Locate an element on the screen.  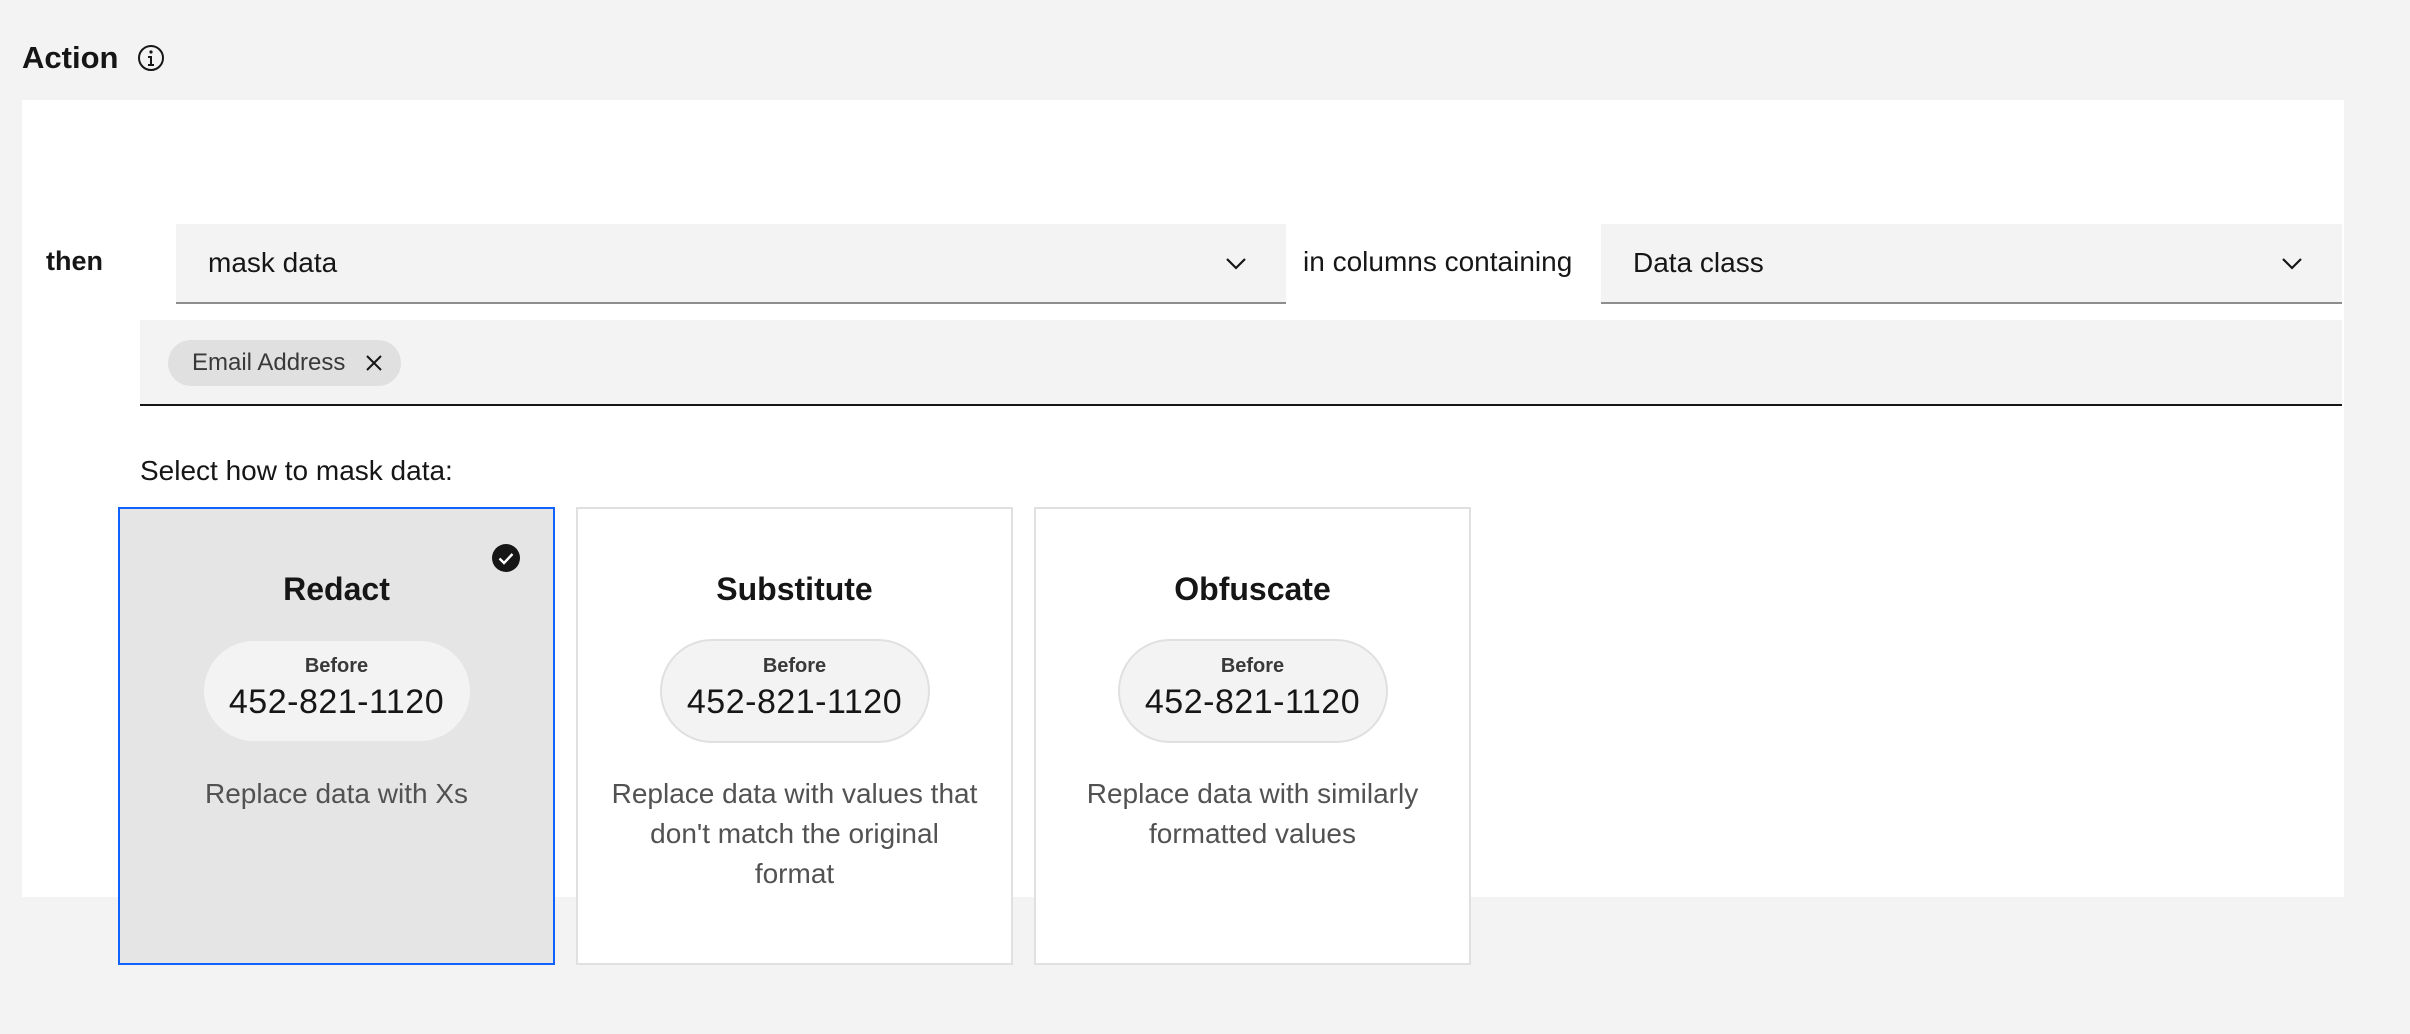
then-label: then is located at coordinates (74, 261).